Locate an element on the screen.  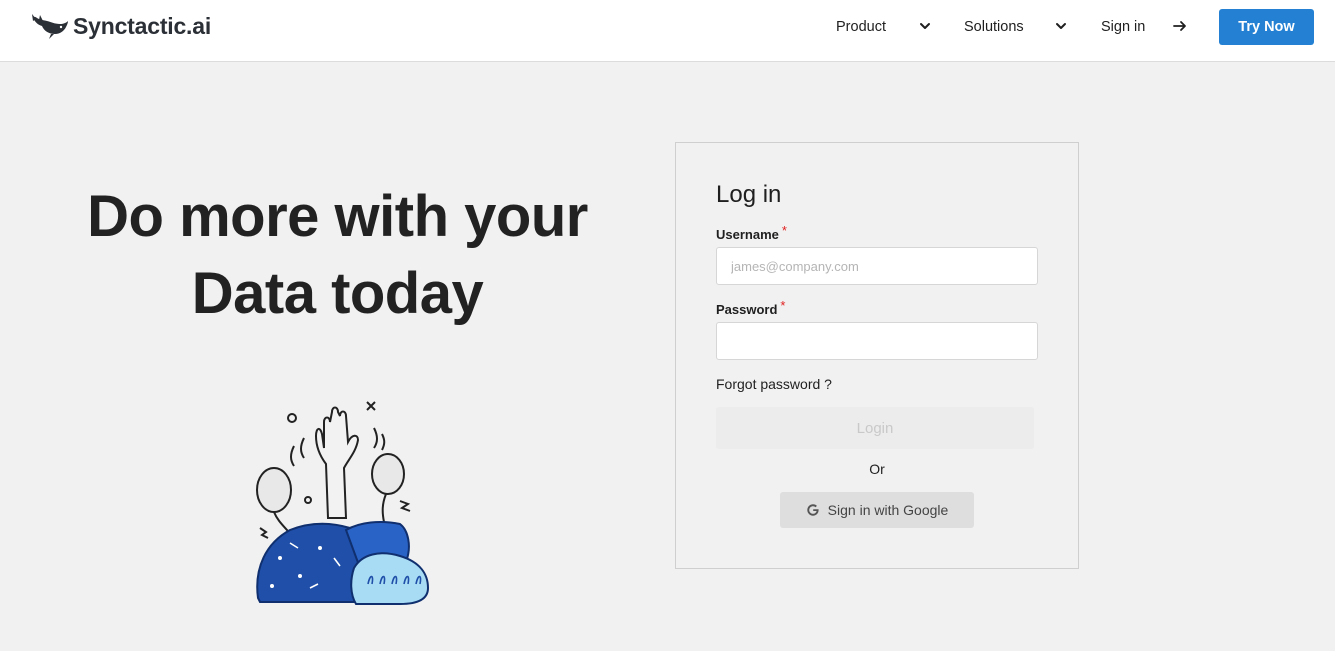
password-input is located at coordinates (877, 341).